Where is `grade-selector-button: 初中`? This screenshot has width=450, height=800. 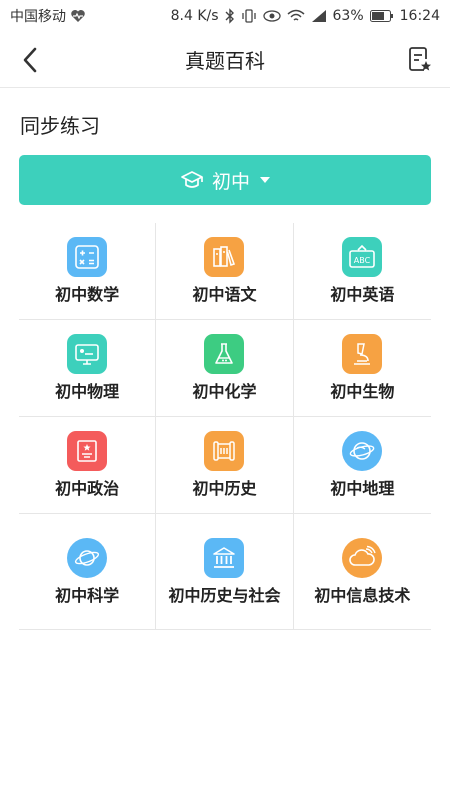 grade-selector-button: 初中 is located at coordinates (225, 180).